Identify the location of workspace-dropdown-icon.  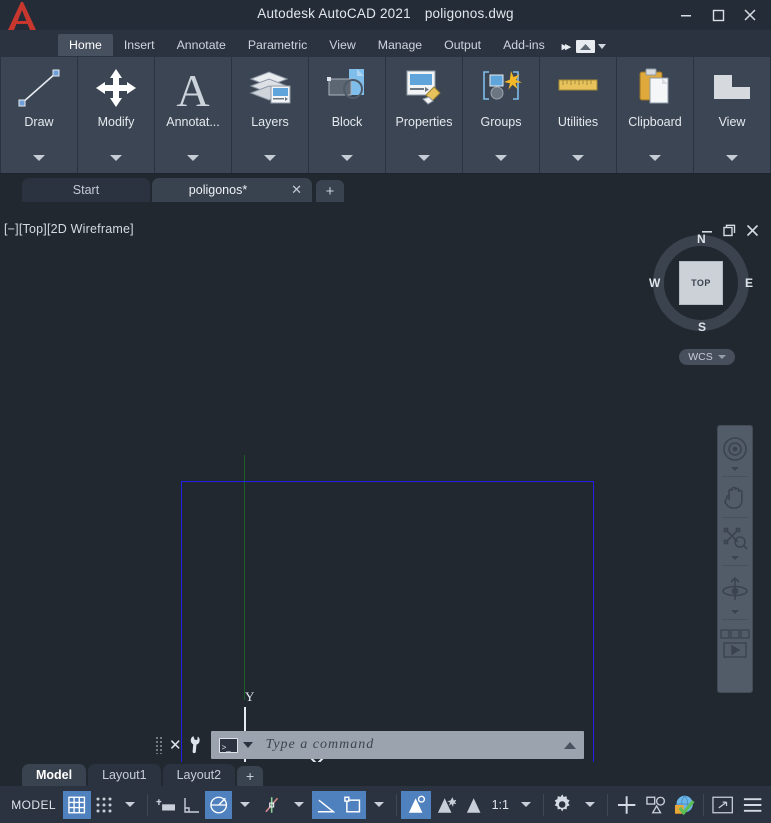
(590, 805).